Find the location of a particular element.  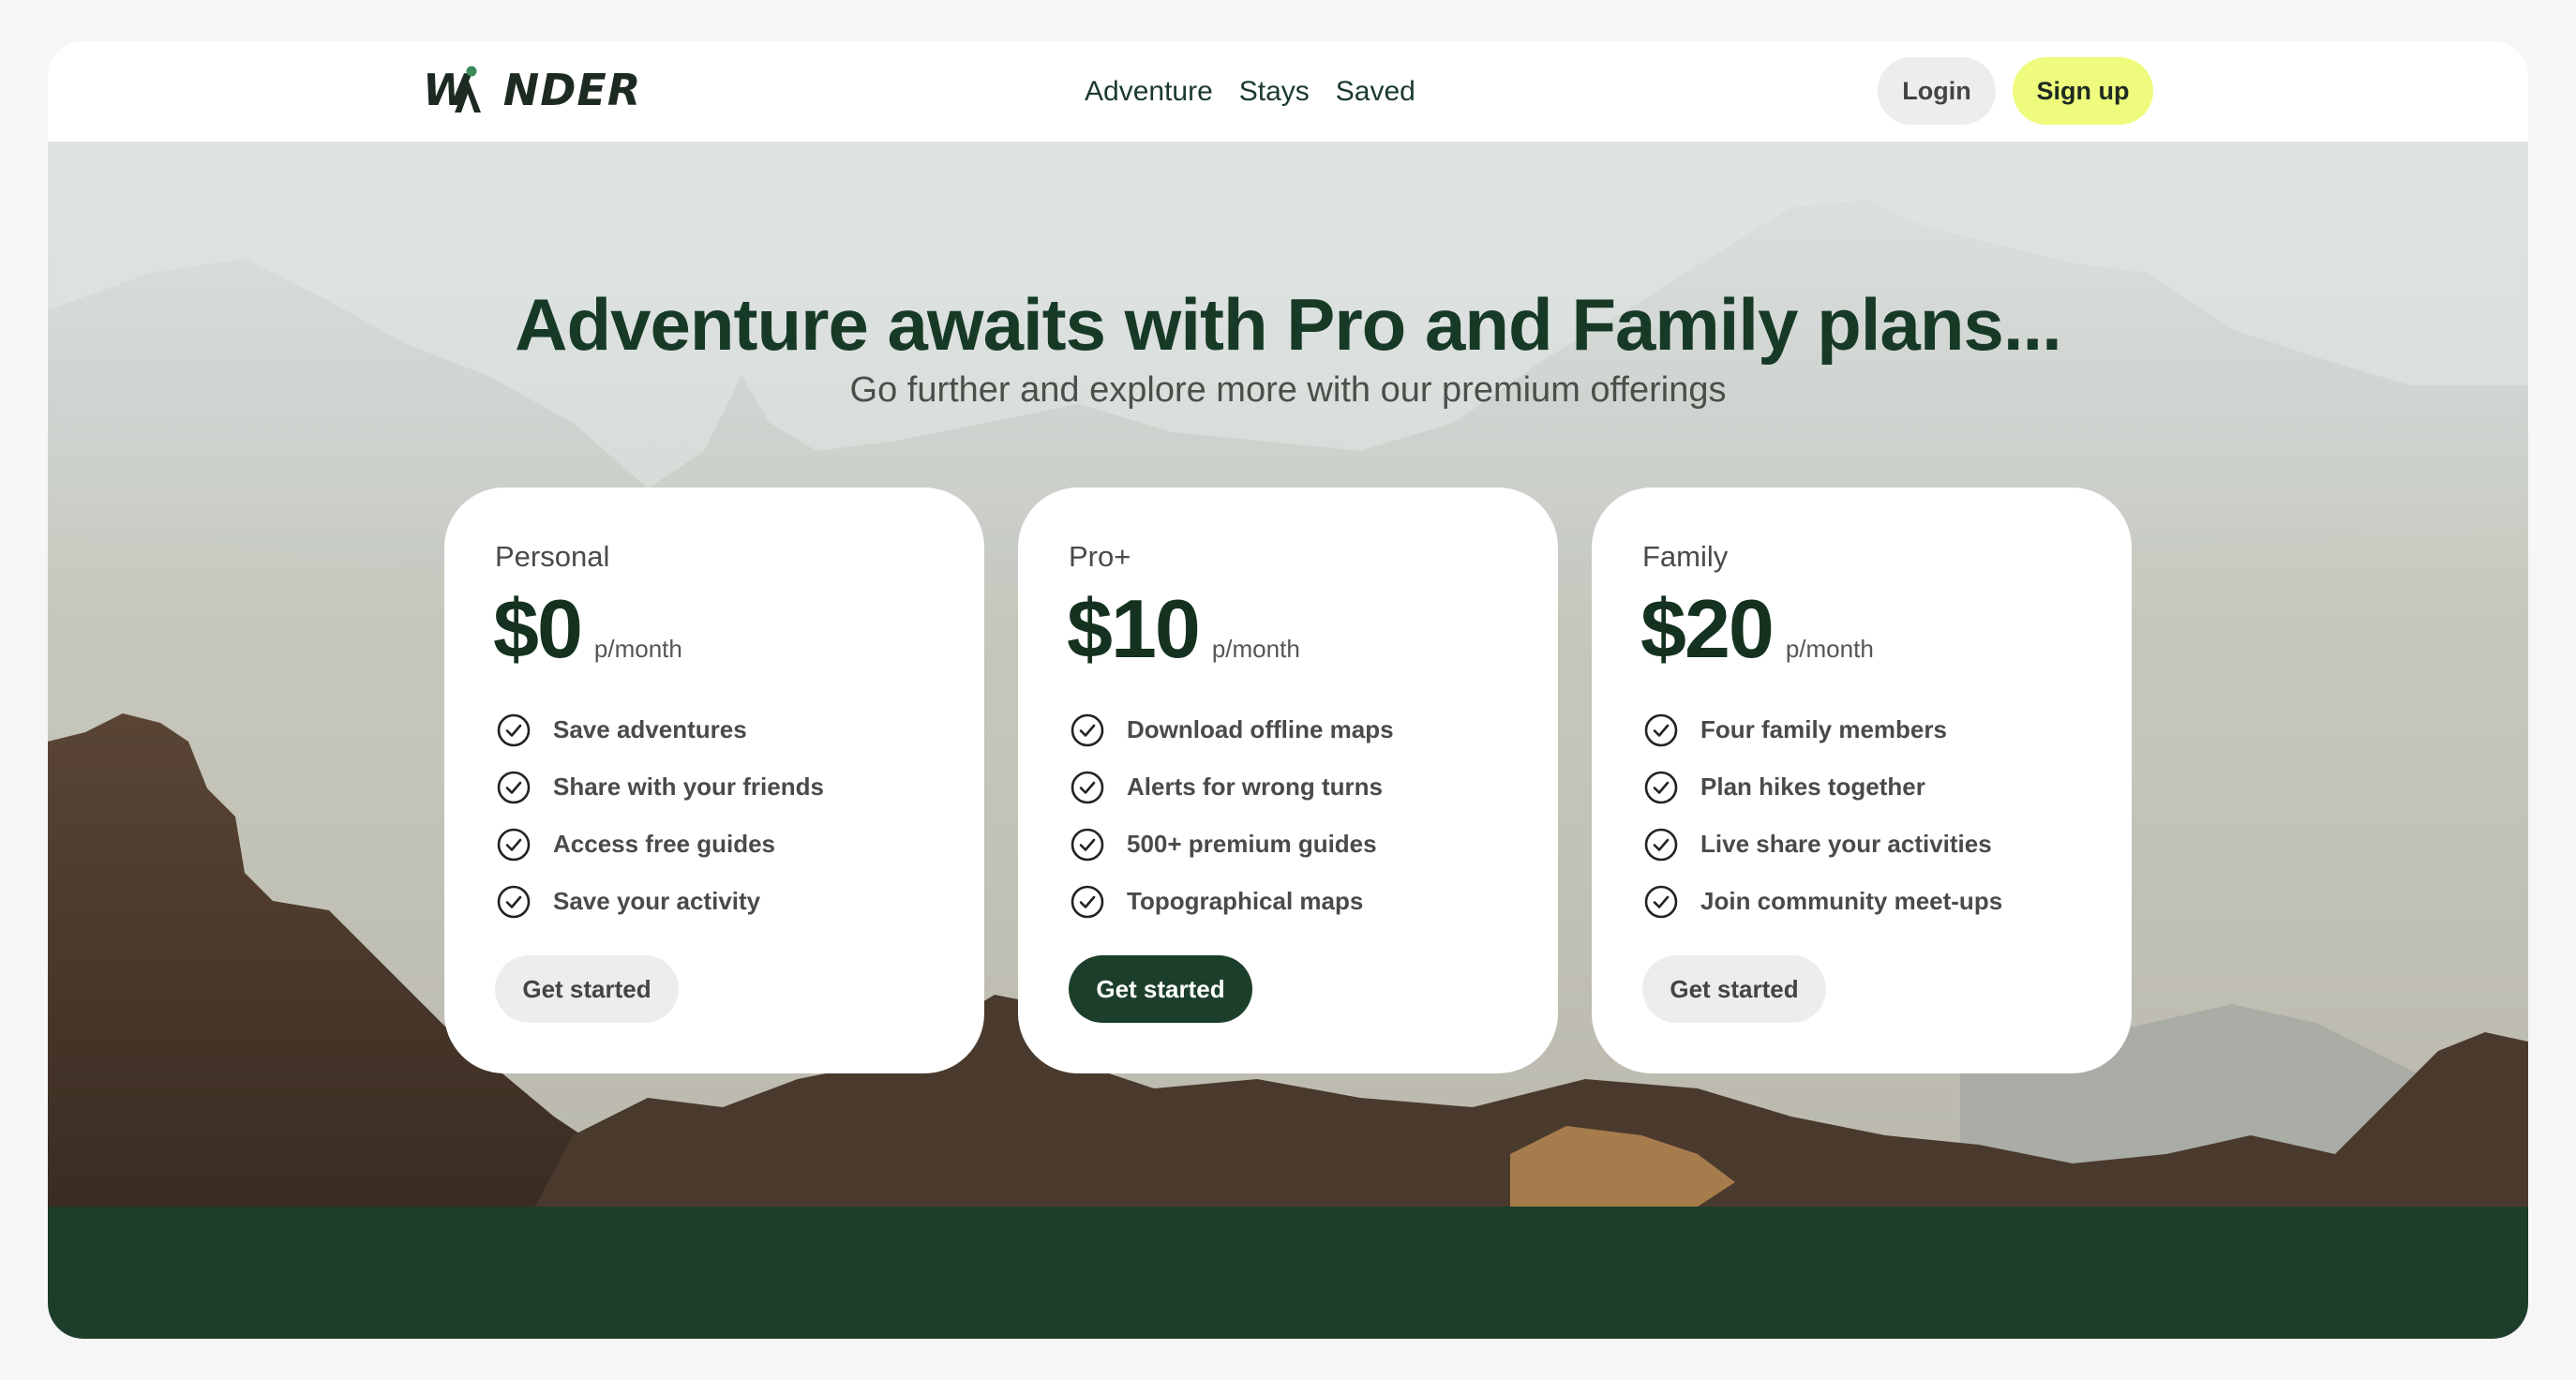

plan-price: $20 p/month is located at coordinates (1757, 639).